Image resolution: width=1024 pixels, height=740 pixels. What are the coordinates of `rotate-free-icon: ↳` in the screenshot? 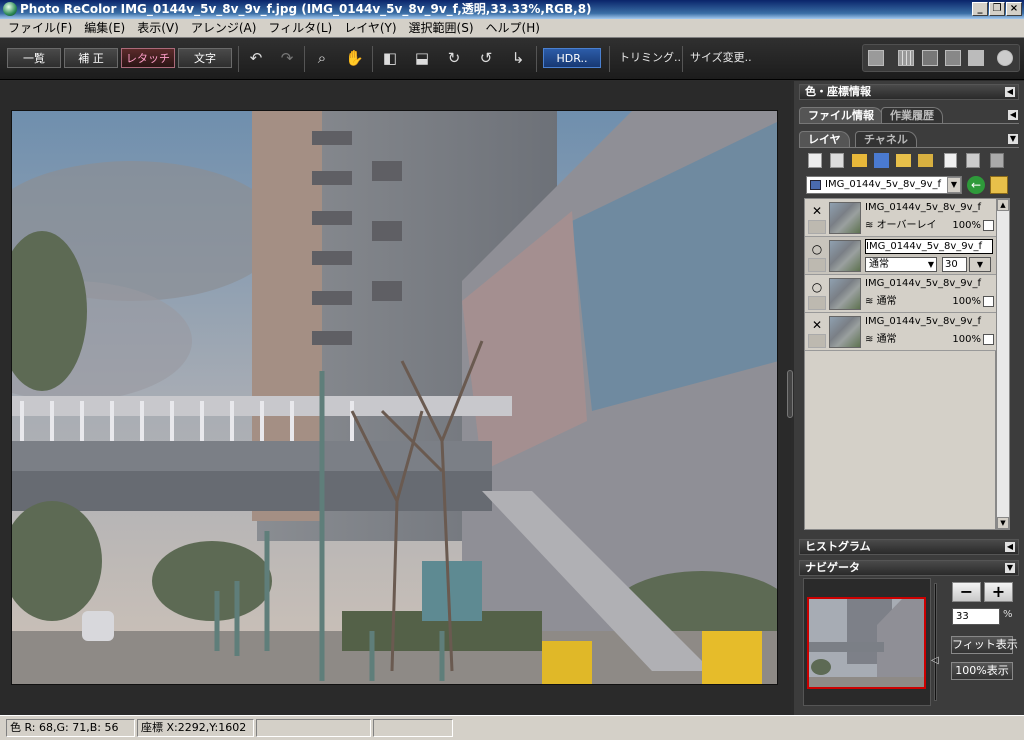 It's located at (518, 58).